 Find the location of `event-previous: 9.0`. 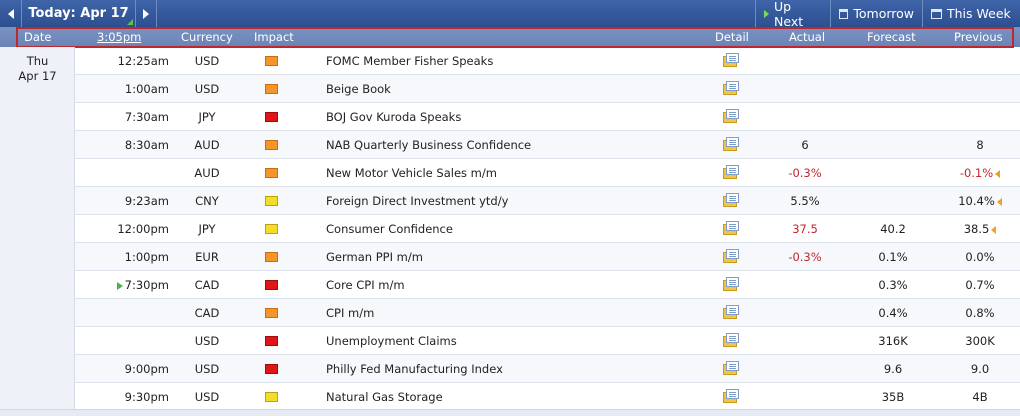

event-previous: 9.0 is located at coordinates (980, 369).